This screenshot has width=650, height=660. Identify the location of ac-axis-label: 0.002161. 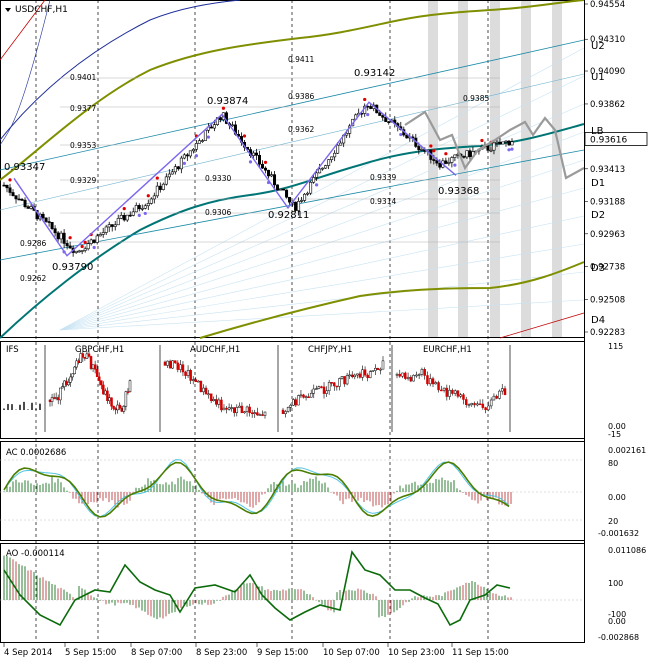
(627, 450).